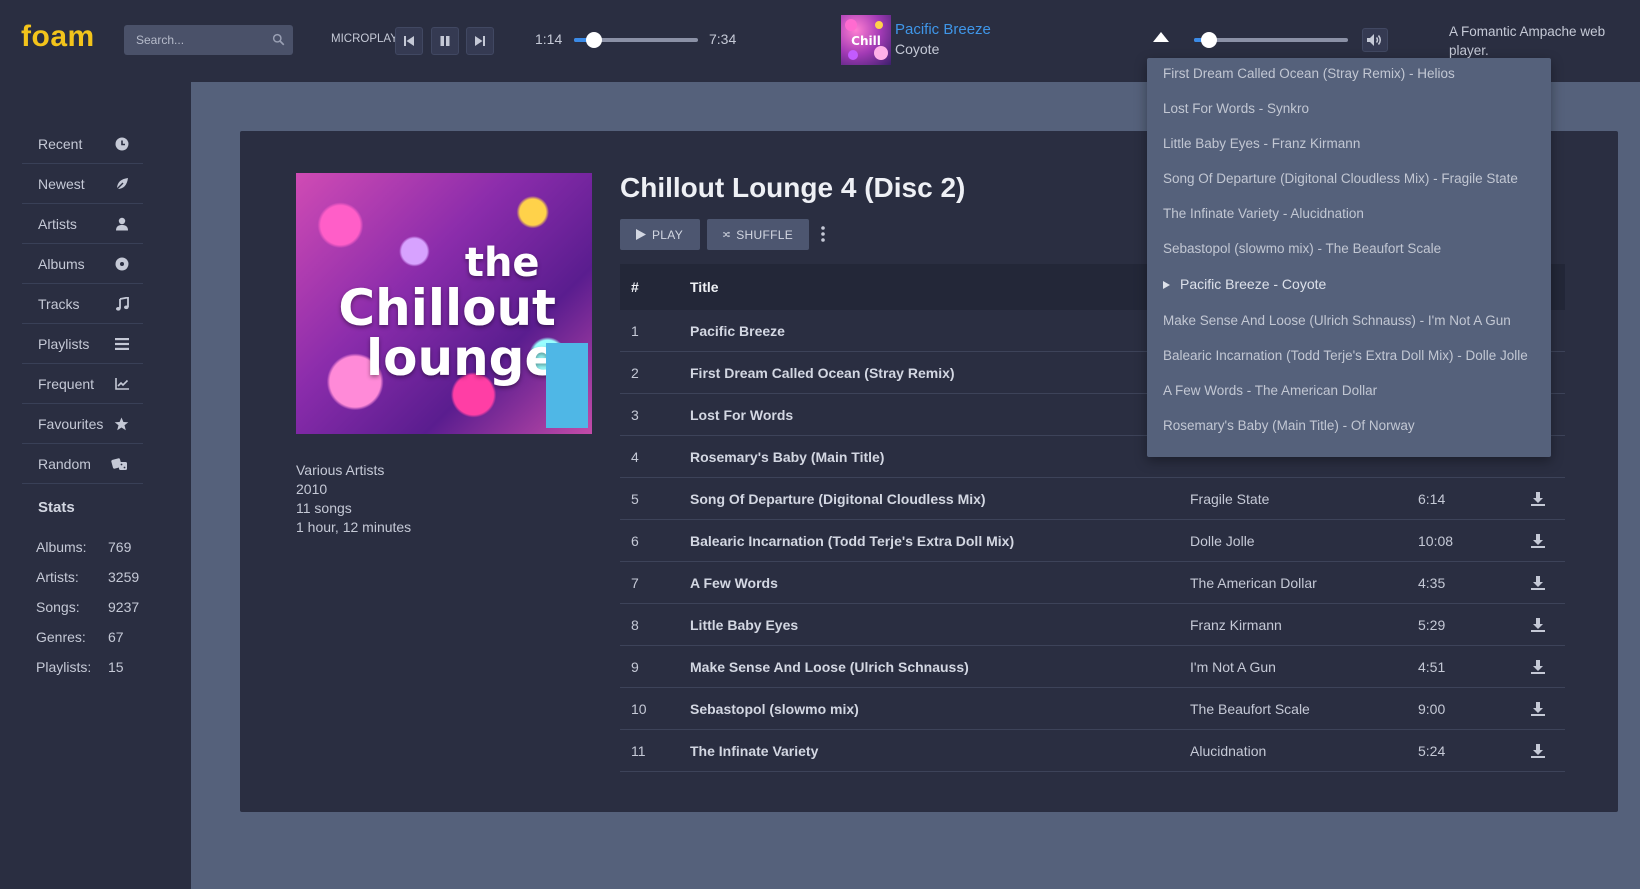 This screenshot has height=889, width=1640. I want to click on table-row: 7 A Few Words The American Dollar 4:35, so click(1092, 583).